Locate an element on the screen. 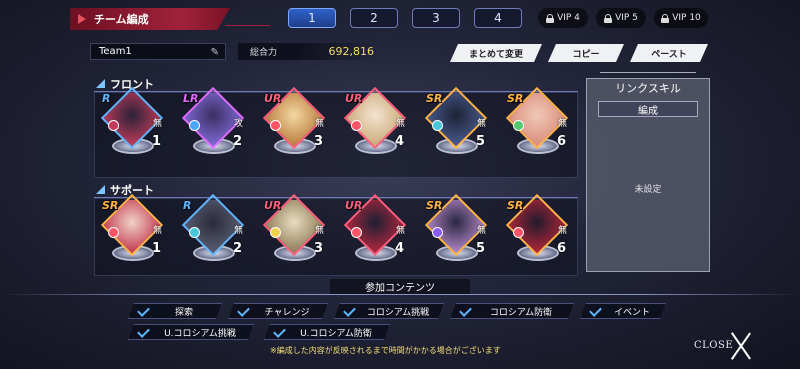 This screenshot has height=369, width=800. support-section-header: サポート is located at coordinates (336, 190).